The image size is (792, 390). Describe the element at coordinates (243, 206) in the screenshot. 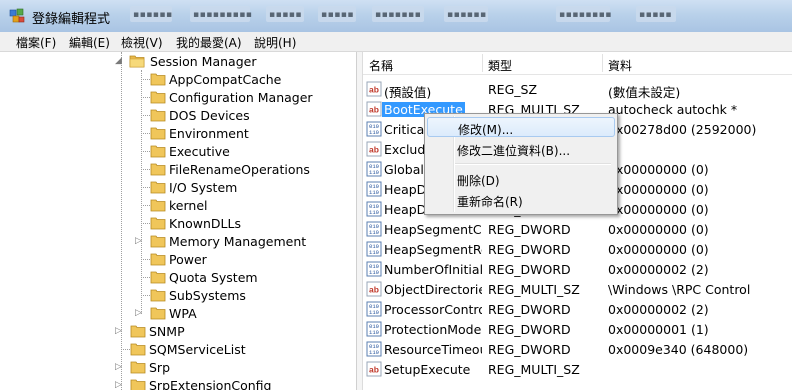

I see `tree-item: kernel` at that location.